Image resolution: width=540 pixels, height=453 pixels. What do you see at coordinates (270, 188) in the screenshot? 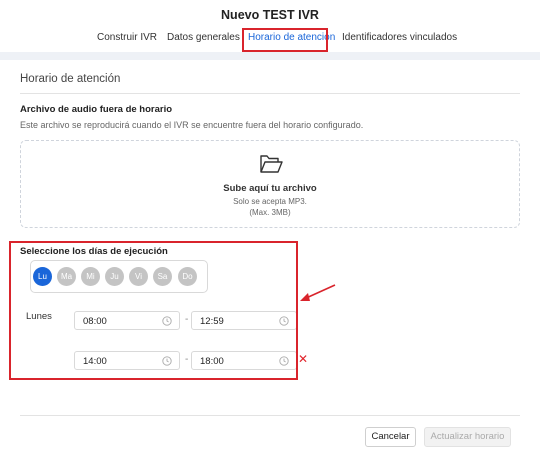
I see `dropzone-main-text: Sube aquí tu archivo` at bounding box center [270, 188].